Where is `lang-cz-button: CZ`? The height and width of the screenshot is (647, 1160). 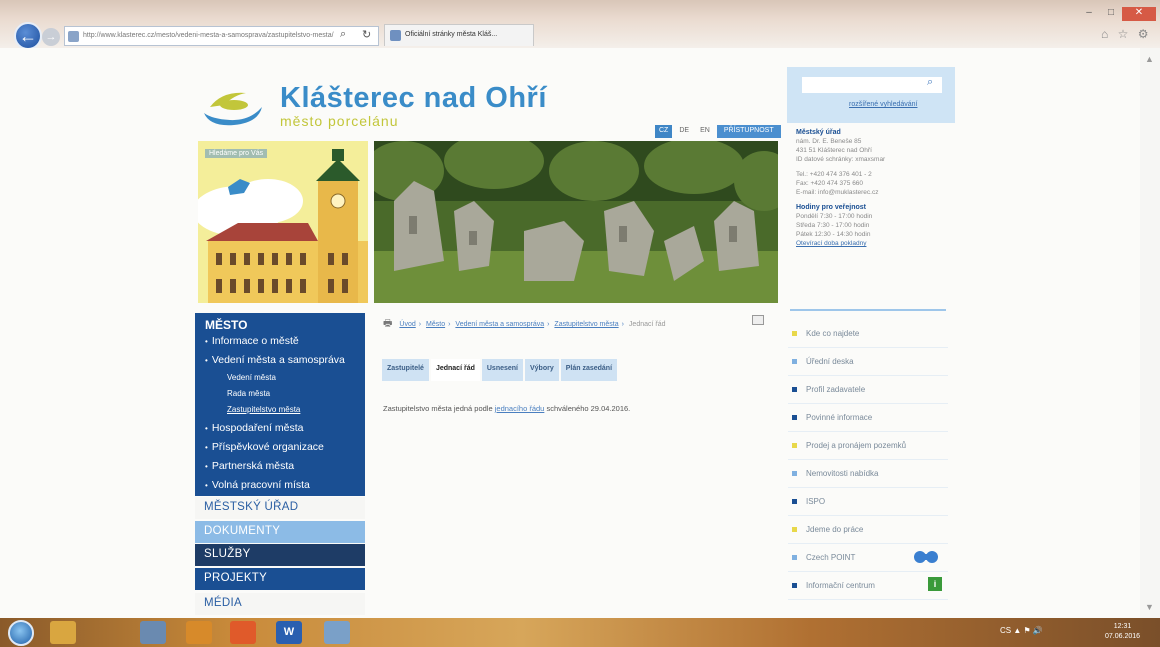 lang-cz-button: CZ is located at coordinates (664, 131).